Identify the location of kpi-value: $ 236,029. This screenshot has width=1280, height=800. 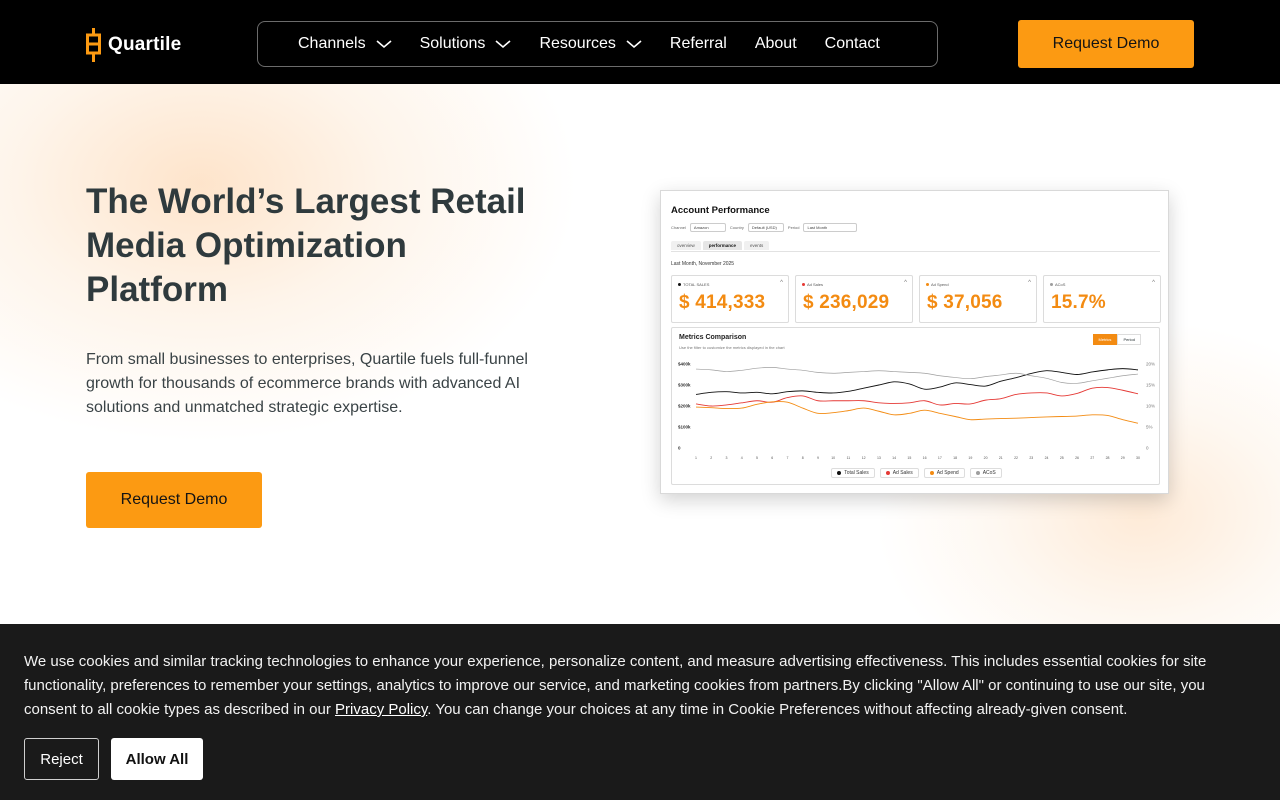
(846, 302).